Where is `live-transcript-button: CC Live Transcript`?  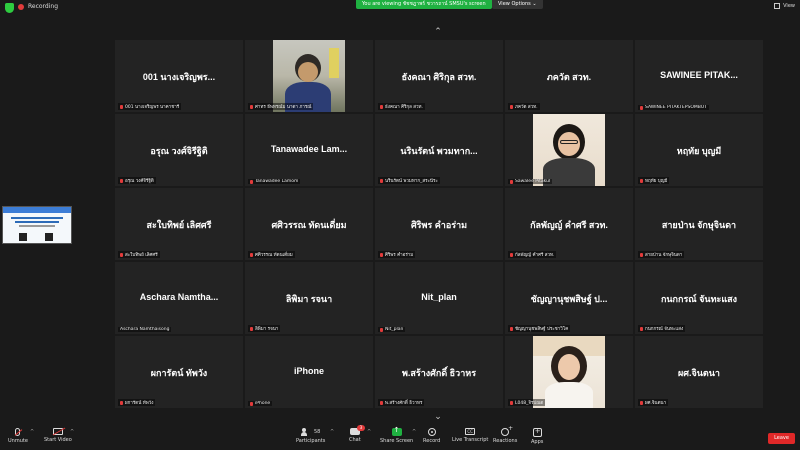 live-transcript-button: CC Live Transcript is located at coordinates (470, 435).